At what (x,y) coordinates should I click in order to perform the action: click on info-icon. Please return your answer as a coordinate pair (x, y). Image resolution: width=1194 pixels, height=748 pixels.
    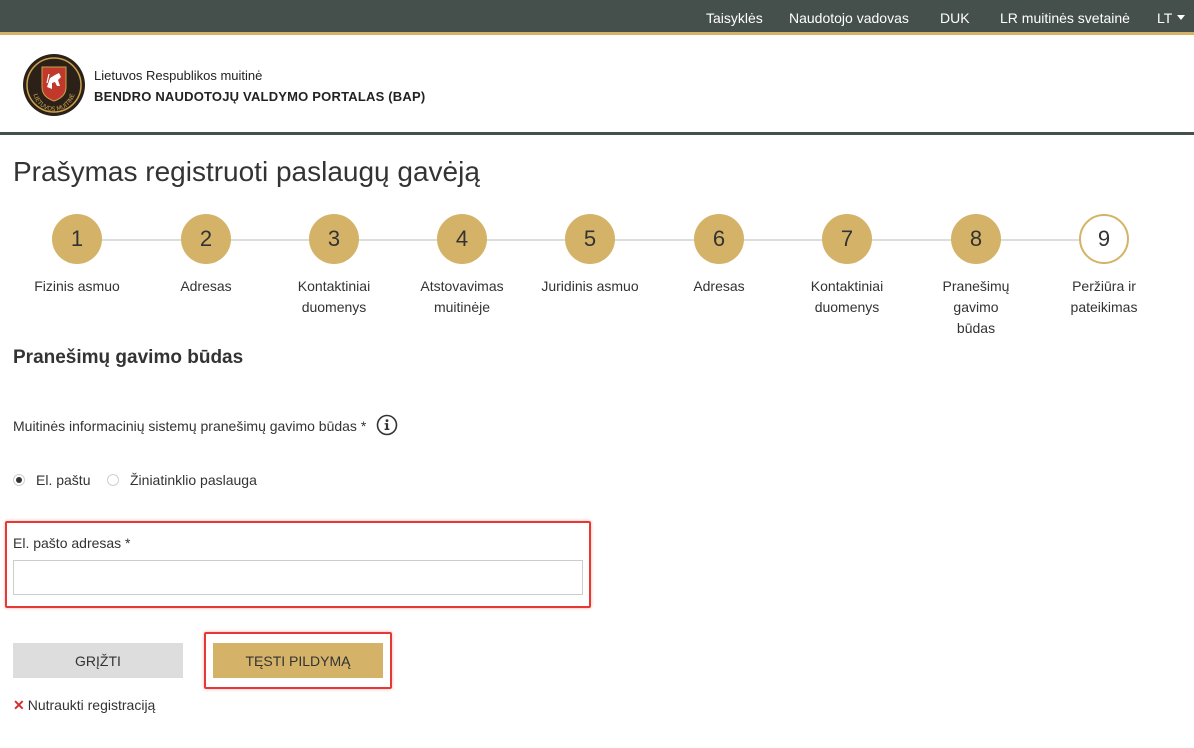
    Looking at the image, I should click on (387, 425).